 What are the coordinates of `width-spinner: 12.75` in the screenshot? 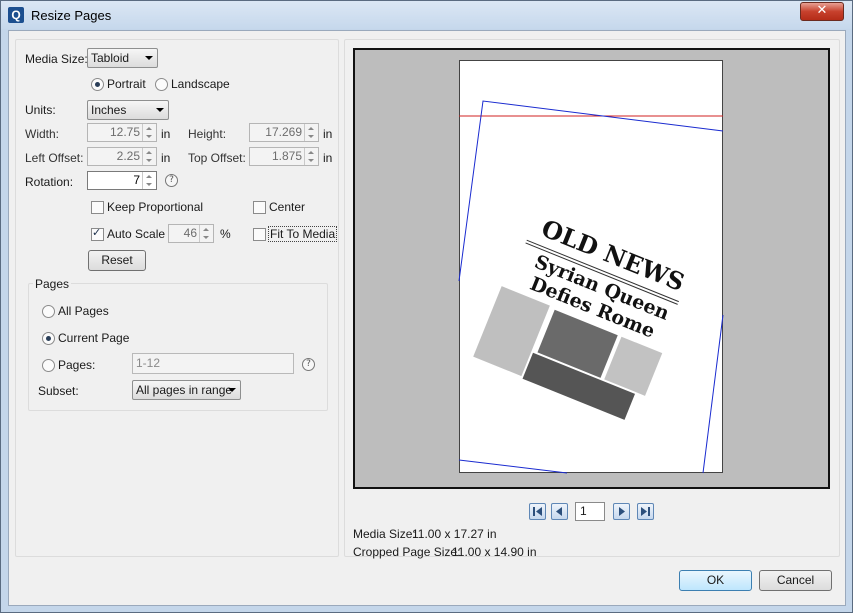 It's located at (122, 132).